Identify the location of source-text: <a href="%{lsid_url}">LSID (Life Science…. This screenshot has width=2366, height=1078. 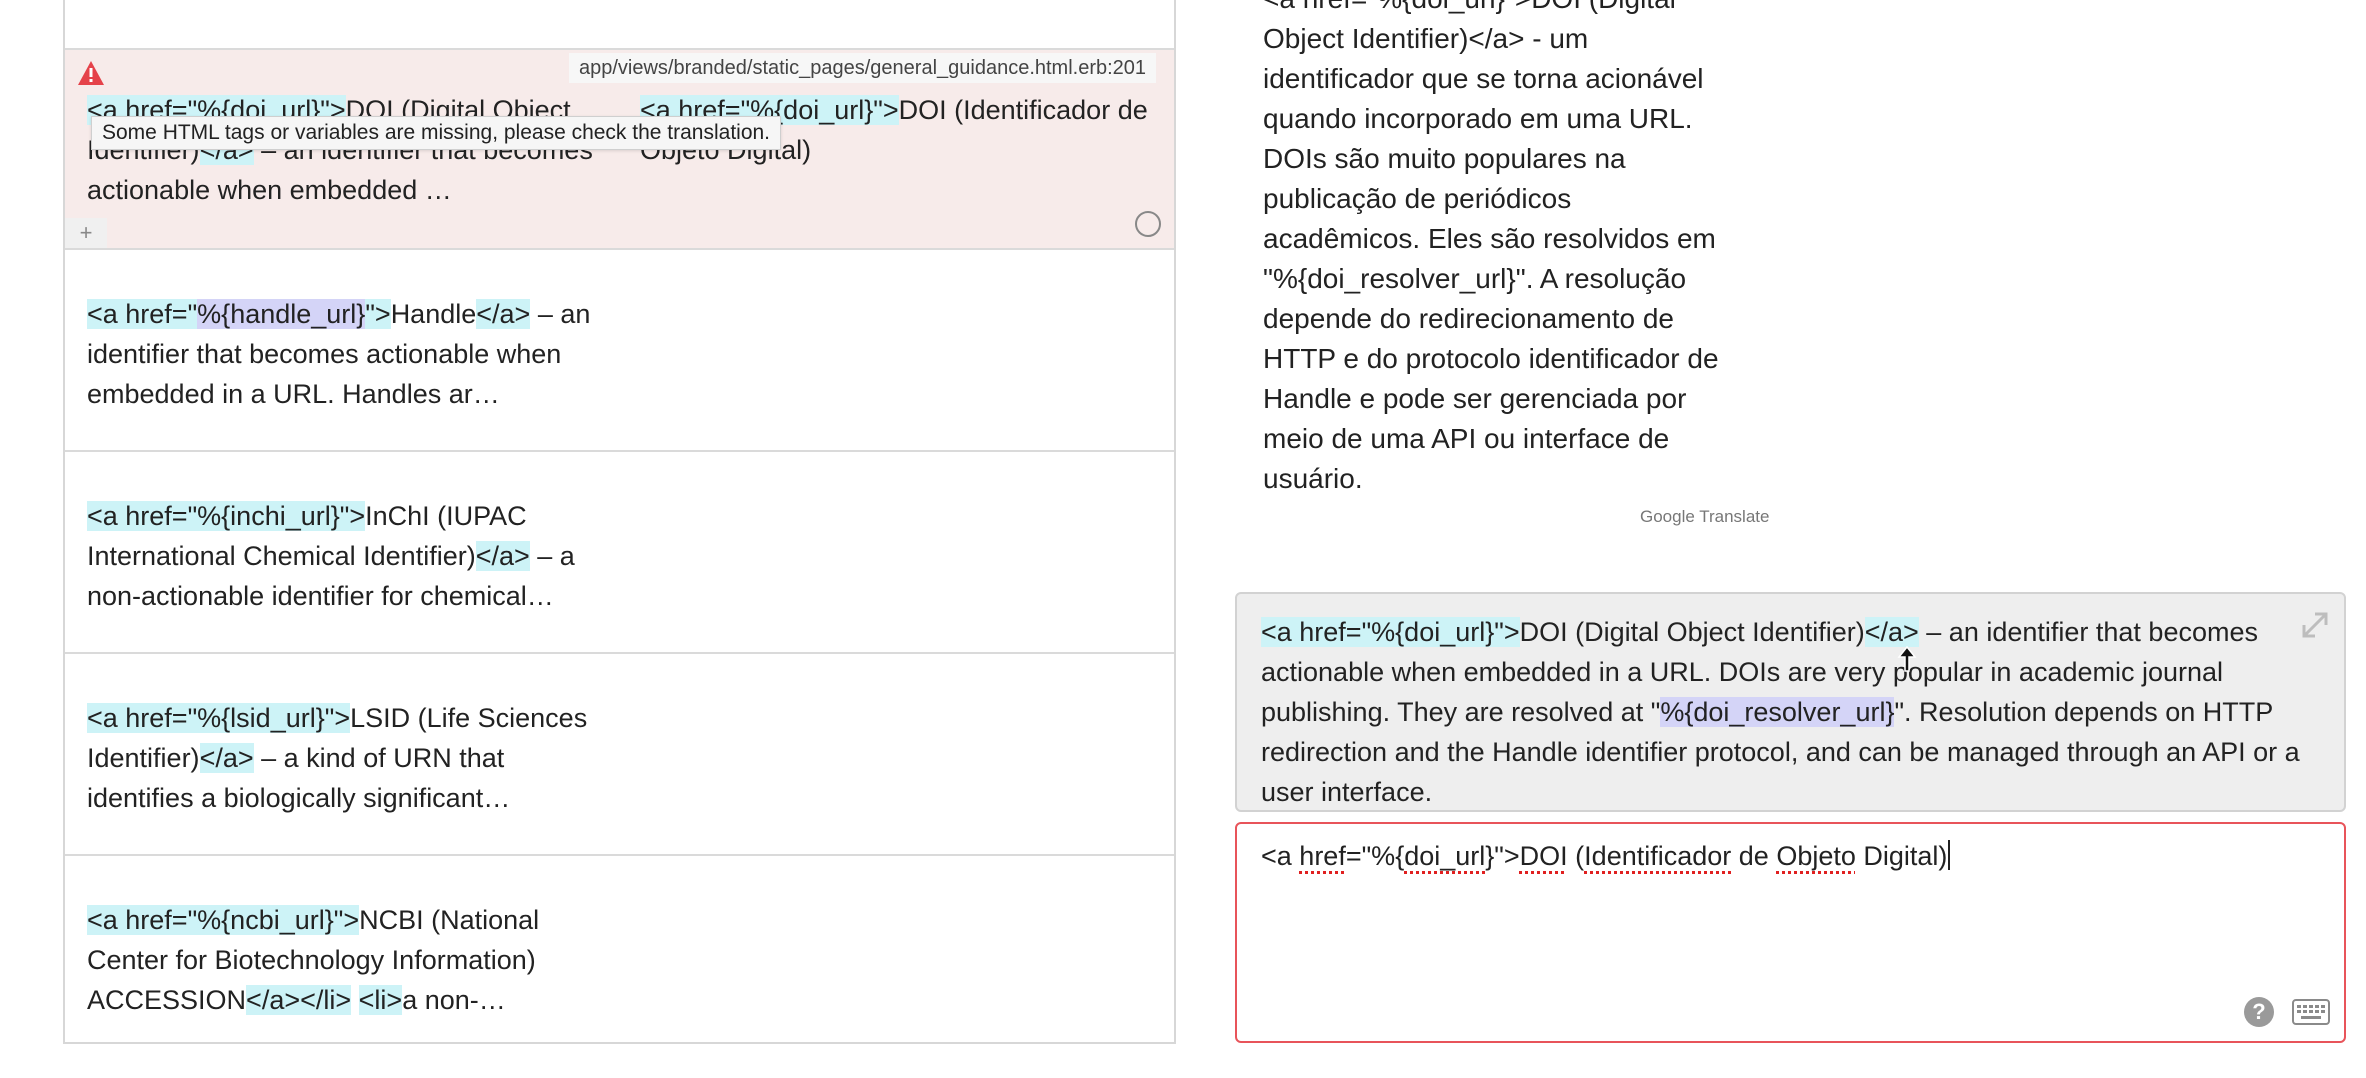
(337, 758).